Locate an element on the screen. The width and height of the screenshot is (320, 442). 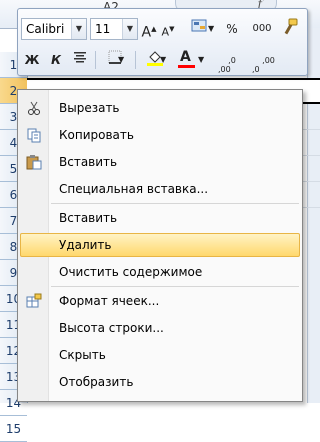
increase-decimal-icon: ,0 ,00 is located at coordinates (227, 65).